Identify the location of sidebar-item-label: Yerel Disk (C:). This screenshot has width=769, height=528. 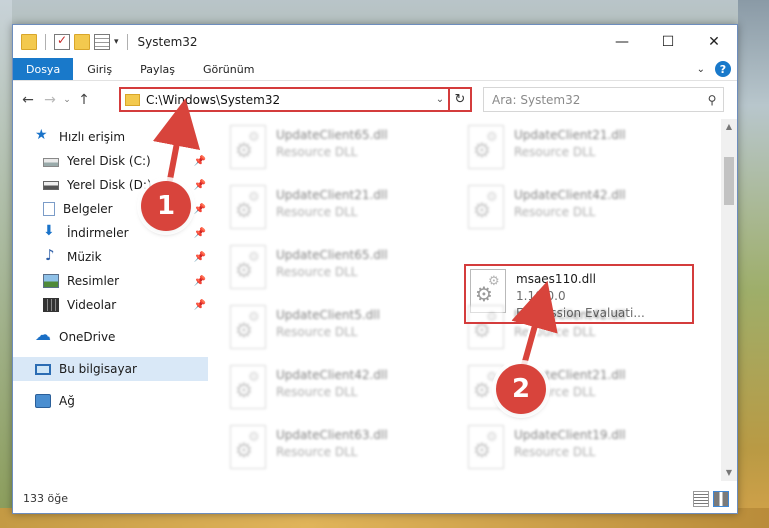
(109, 161).